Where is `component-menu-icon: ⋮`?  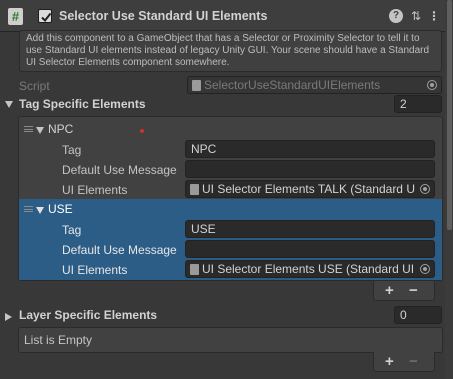
component-menu-icon: ⋮ is located at coordinates (434, 16).